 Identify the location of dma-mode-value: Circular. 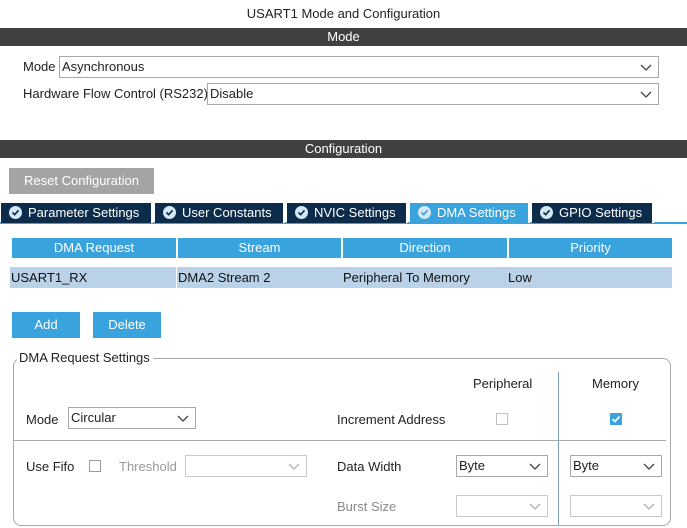
(93, 417).